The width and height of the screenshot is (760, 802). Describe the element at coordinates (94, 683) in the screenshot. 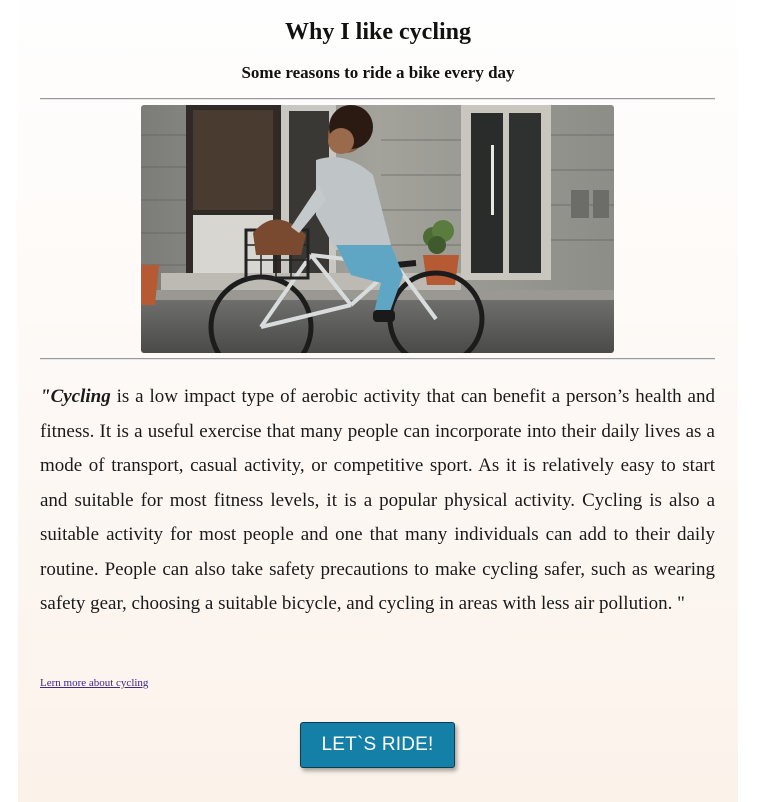

I see `learn-more-link: Lern more about cycling` at that location.